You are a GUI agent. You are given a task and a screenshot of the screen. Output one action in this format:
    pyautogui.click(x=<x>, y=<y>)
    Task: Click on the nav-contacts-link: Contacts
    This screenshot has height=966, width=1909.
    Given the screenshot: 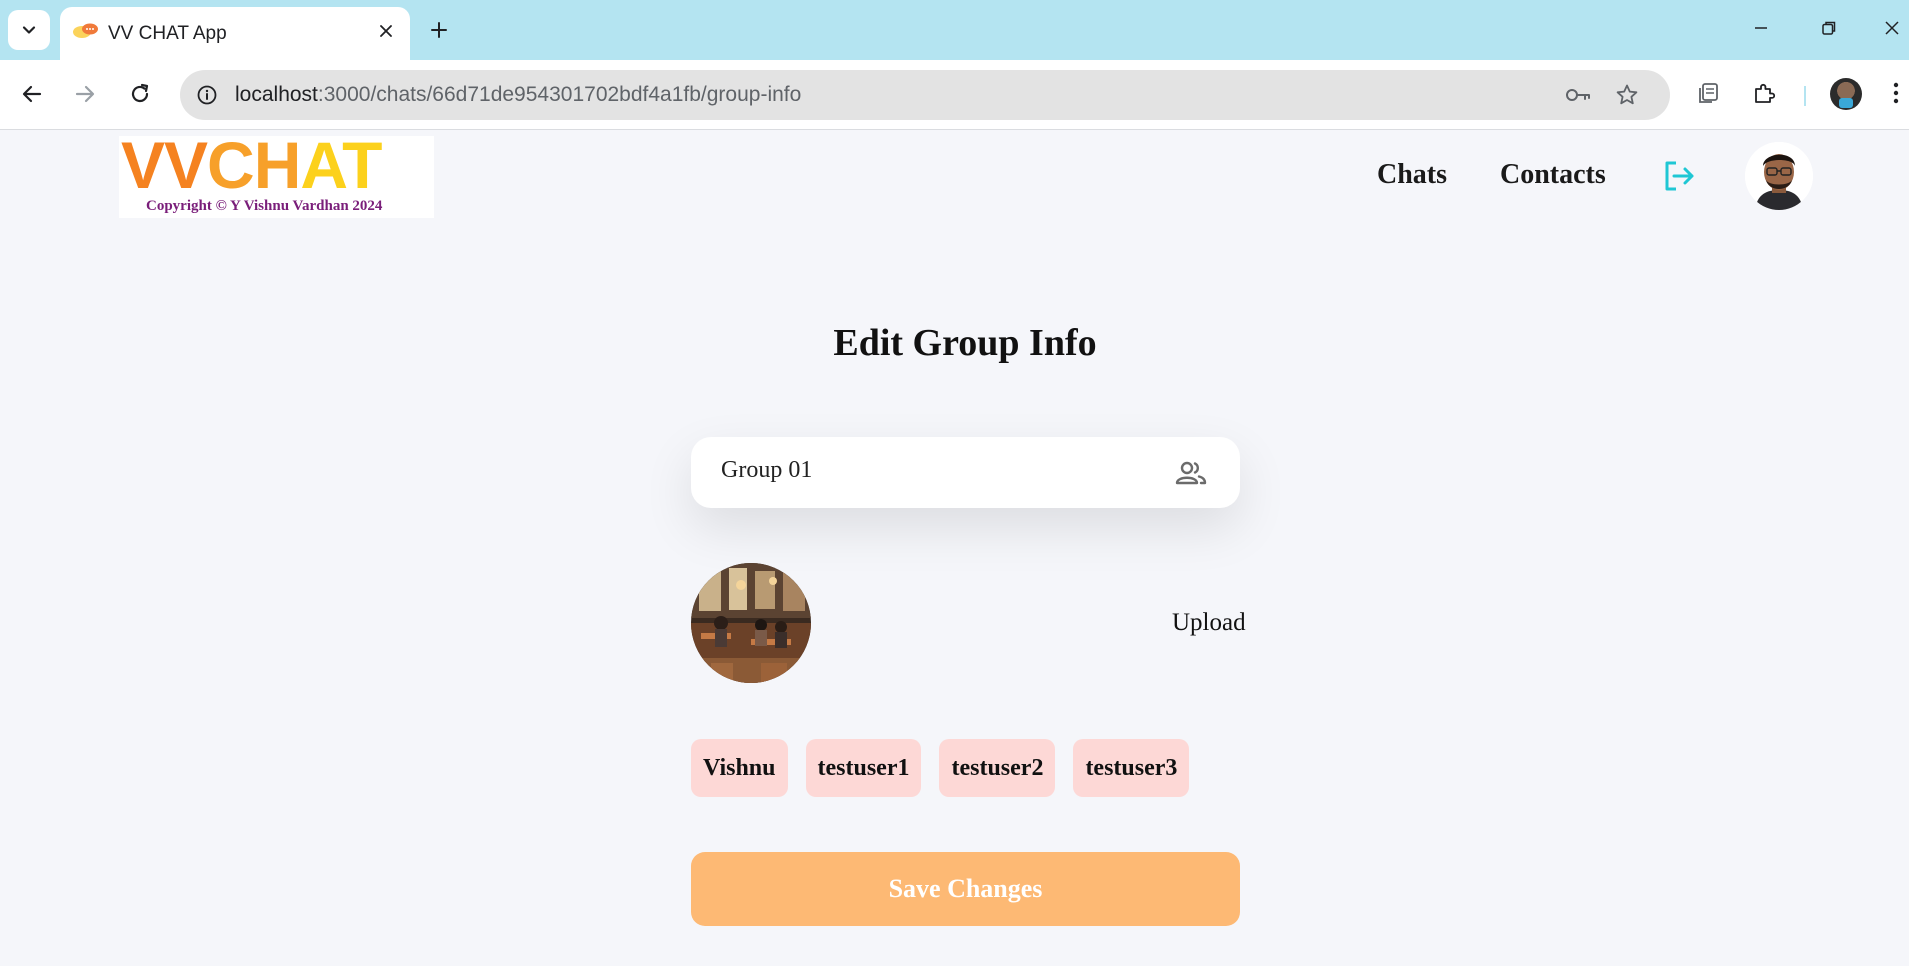 What is the action you would take?
    pyautogui.click(x=1553, y=175)
    